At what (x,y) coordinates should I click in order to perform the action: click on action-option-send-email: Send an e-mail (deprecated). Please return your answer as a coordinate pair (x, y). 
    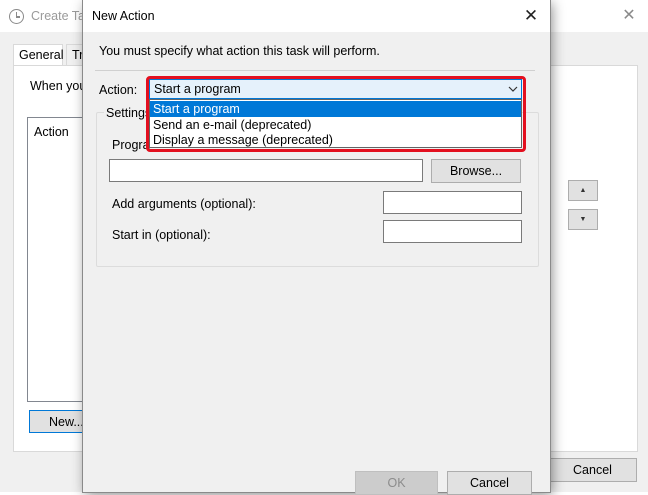
    Looking at the image, I should click on (335, 125).